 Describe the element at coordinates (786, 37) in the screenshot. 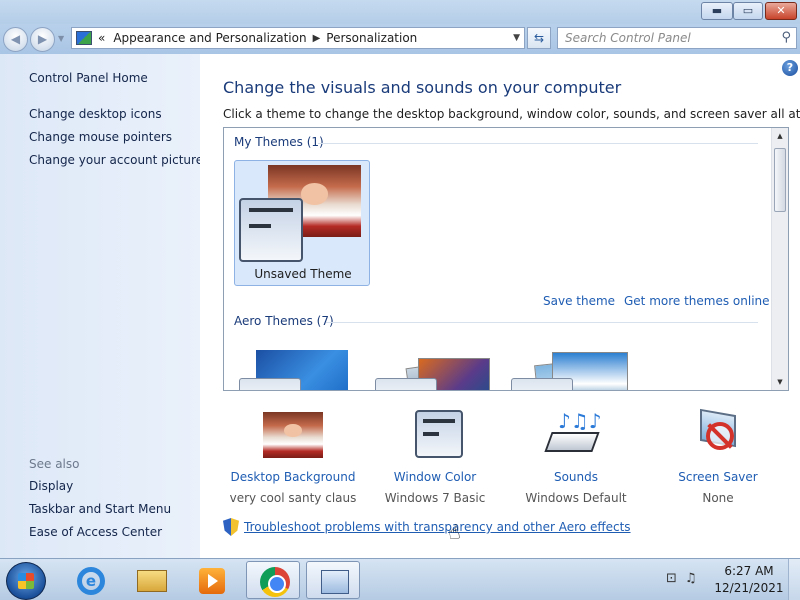

I see `search-icon: ⚲` at that location.